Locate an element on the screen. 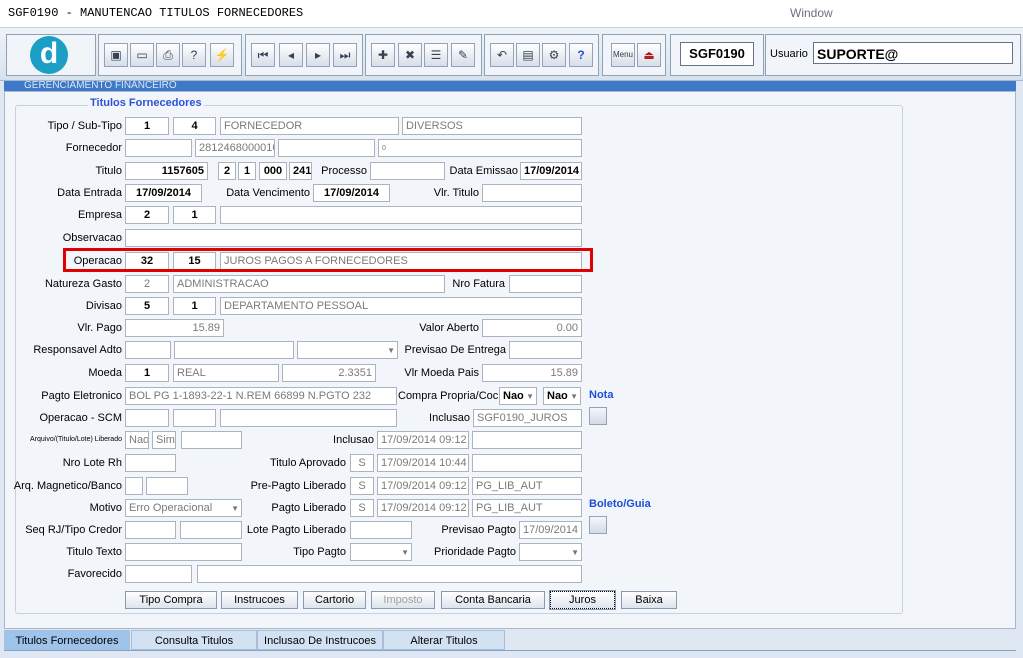  arq-magnetico-field is located at coordinates (134, 486).